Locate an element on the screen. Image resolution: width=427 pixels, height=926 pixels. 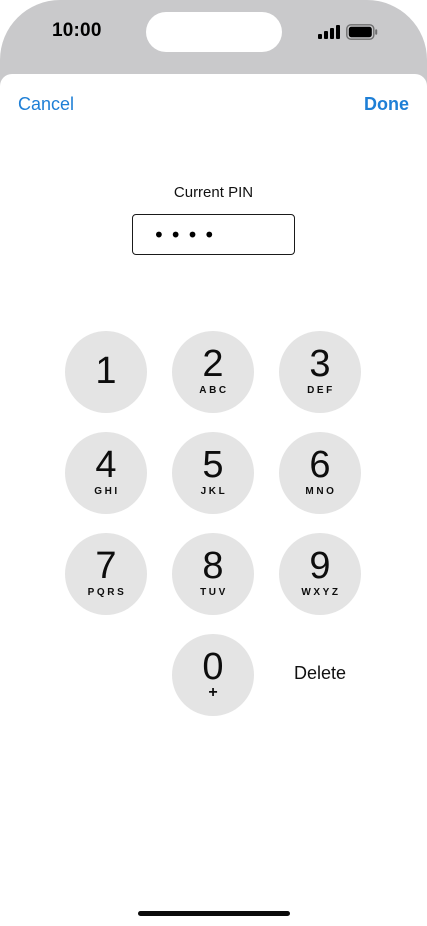
key-5: 5 JKL is located at coordinates (213, 473).